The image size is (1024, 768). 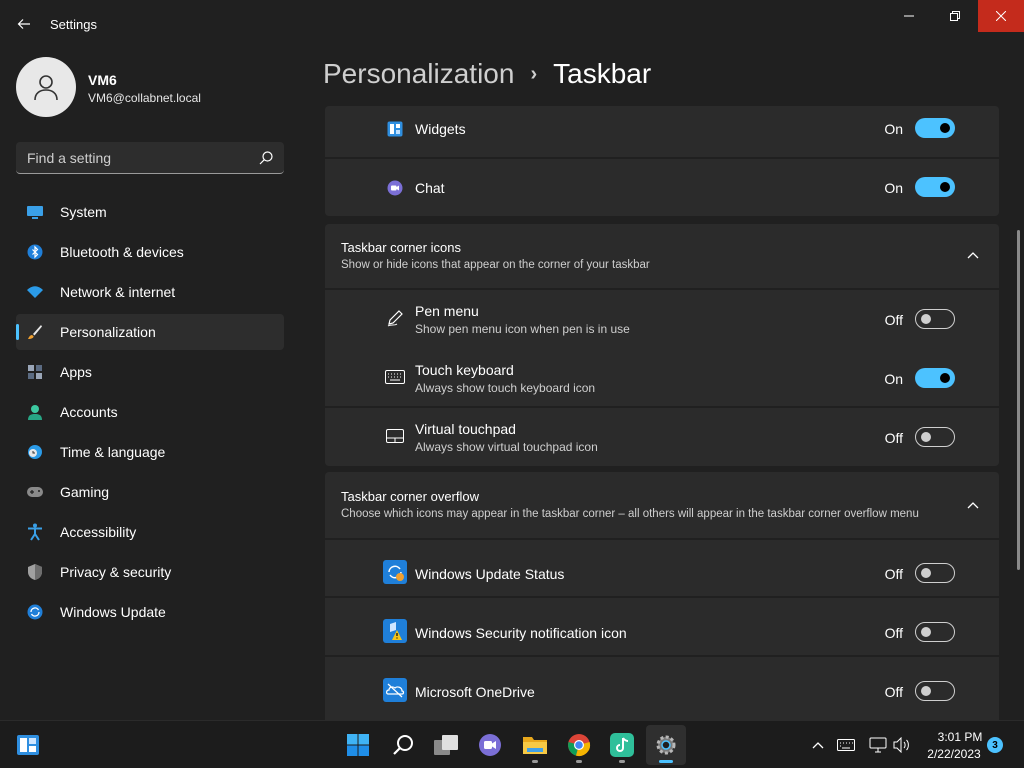 What do you see at coordinates (28, 745) in the screenshot?
I see `widgets-button` at bounding box center [28, 745].